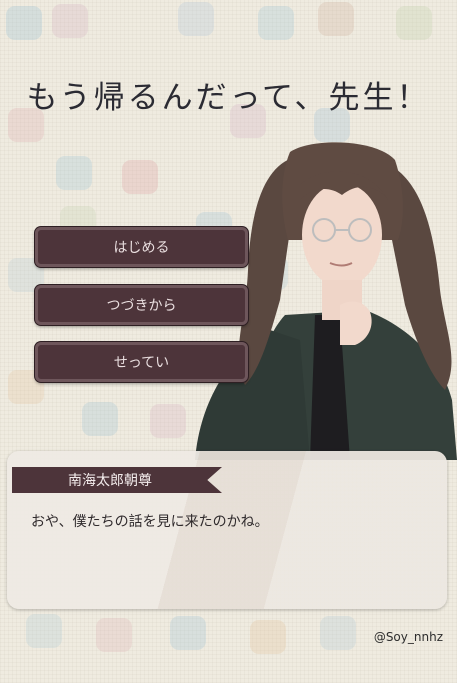 This screenshot has width=457, height=683. Describe the element at coordinates (150, 522) in the screenshot. I see `dialogue-text: おや、僕たちの話を見に来たのかね。` at that location.